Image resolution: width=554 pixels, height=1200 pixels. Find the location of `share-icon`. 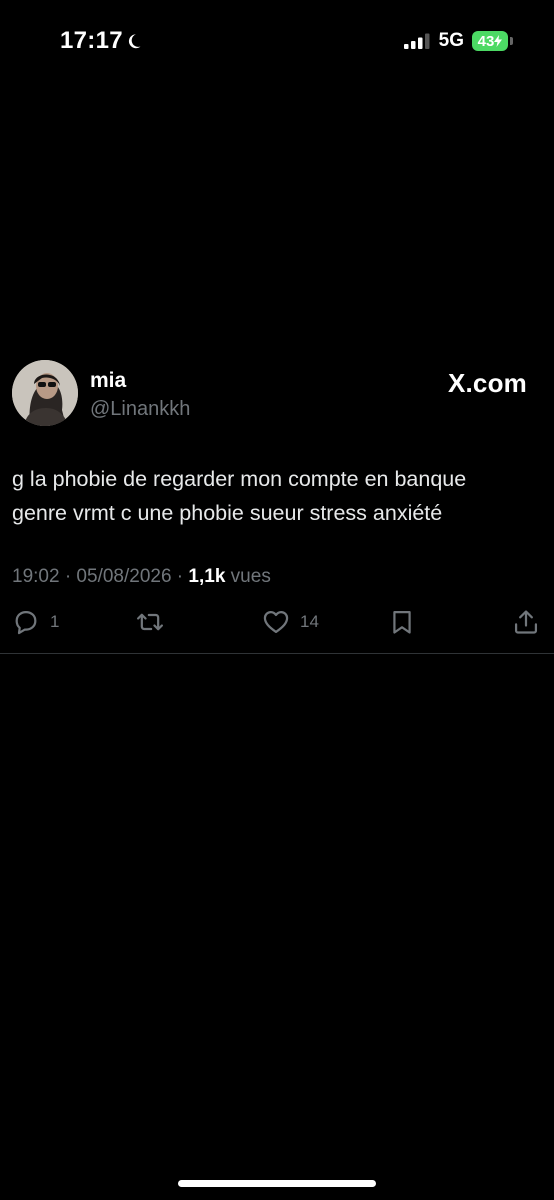

share-icon is located at coordinates (526, 622).